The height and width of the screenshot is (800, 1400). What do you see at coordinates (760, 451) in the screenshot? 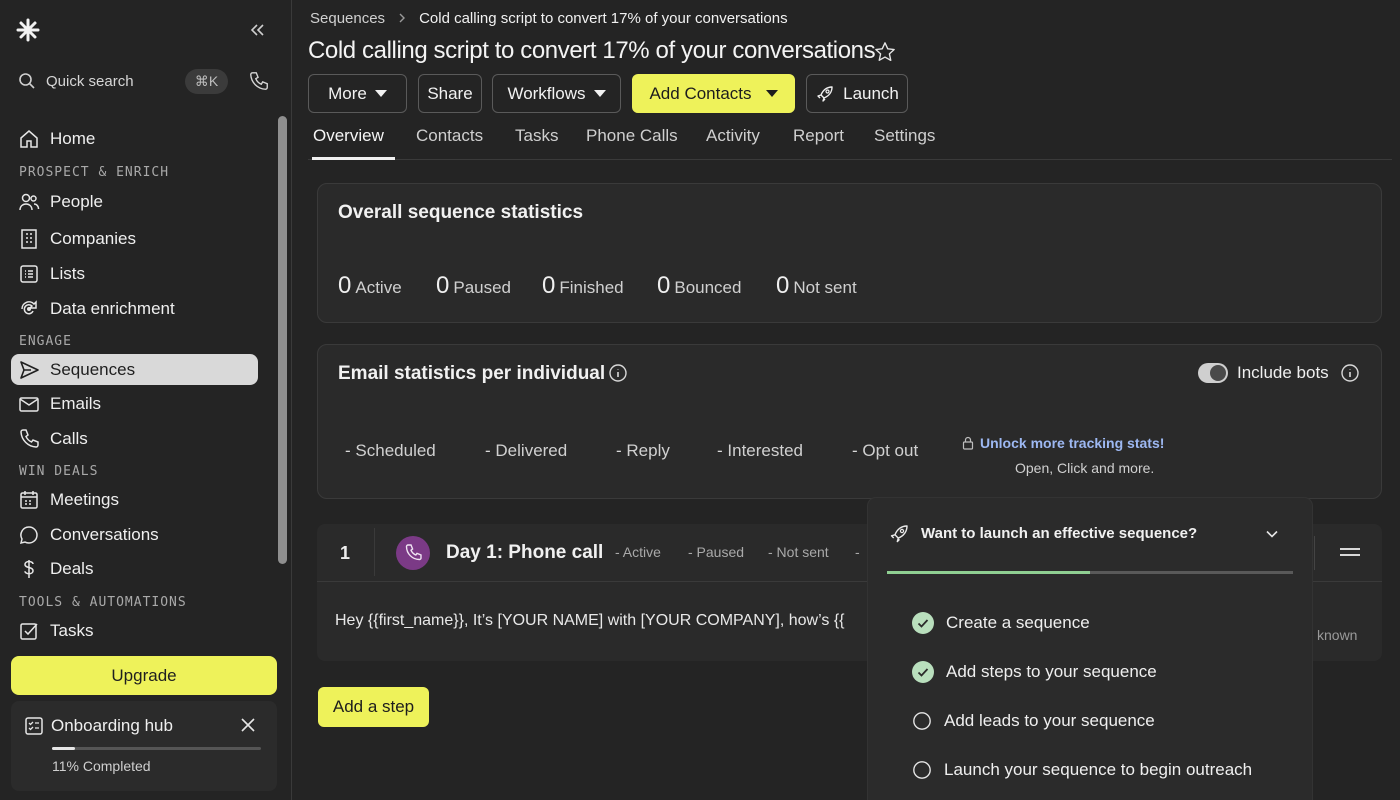
I see `email-stat-interested: - Interested` at bounding box center [760, 451].